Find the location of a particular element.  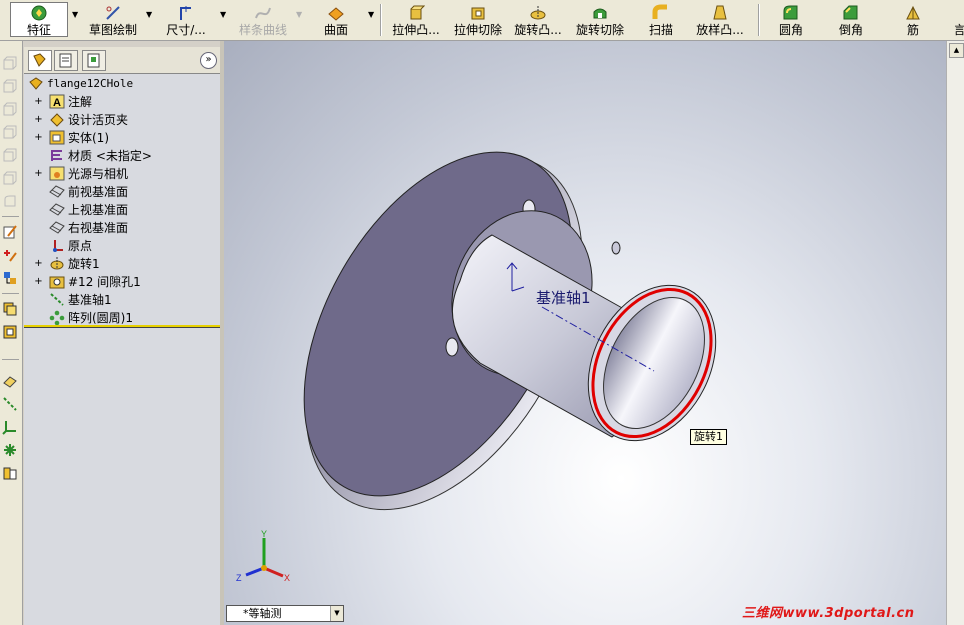

tree-item-hole1: + #12 间隙孔1 is located at coordinates (122, 281).